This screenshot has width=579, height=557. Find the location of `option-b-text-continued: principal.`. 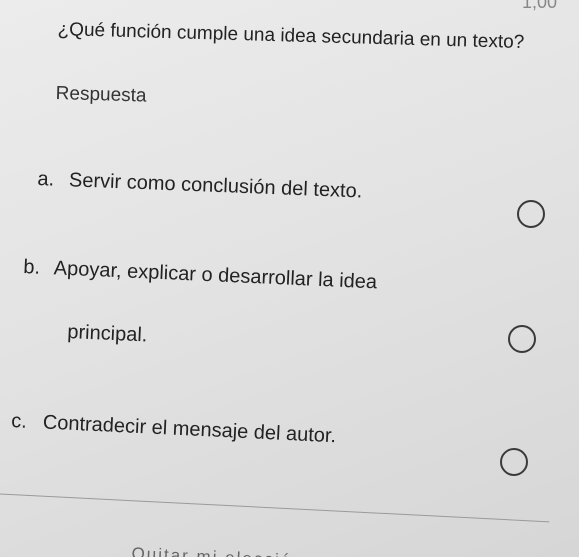

option-b-text-continued: principal. is located at coordinates (107, 333).